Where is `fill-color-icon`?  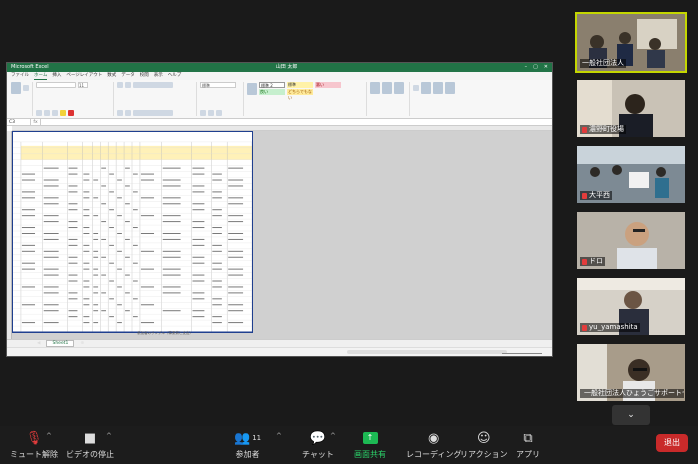
fill-color-icon is located at coordinates (63, 113).